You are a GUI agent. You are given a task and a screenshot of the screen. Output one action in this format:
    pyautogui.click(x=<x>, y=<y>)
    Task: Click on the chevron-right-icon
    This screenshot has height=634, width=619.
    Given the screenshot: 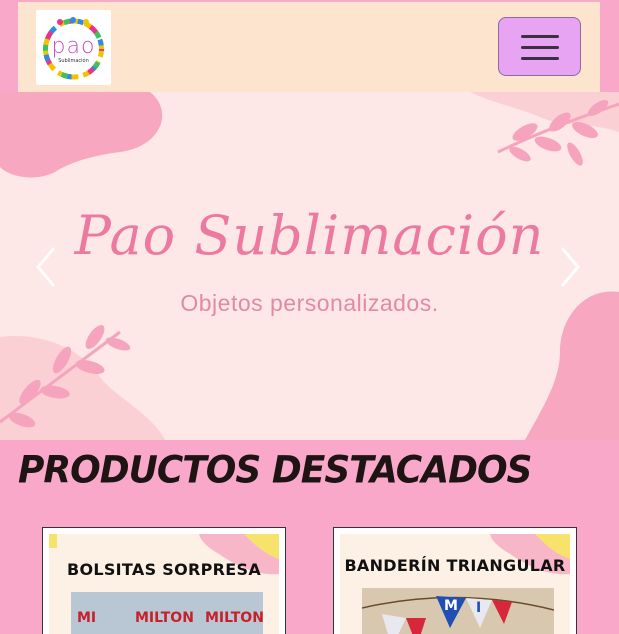 What is the action you would take?
    pyautogui.click(x=570, y=267)
    